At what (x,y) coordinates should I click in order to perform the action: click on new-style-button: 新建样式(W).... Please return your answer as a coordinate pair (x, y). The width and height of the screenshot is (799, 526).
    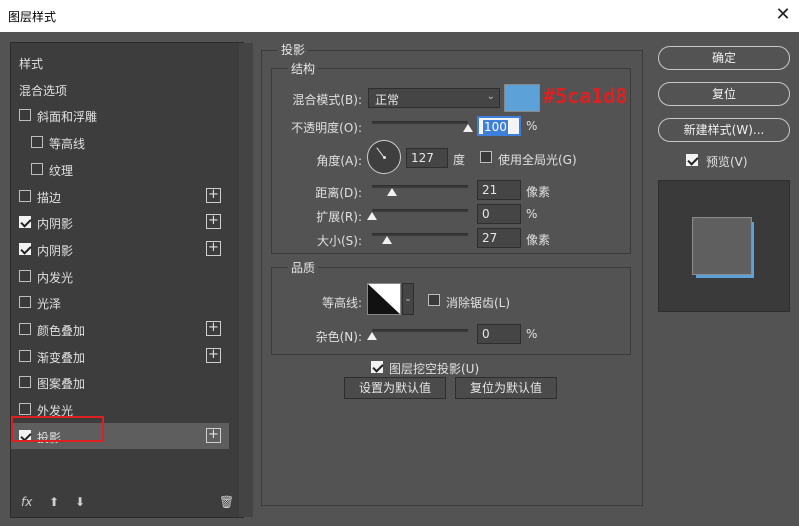
    Looking at the image, I should click on (724, 130).